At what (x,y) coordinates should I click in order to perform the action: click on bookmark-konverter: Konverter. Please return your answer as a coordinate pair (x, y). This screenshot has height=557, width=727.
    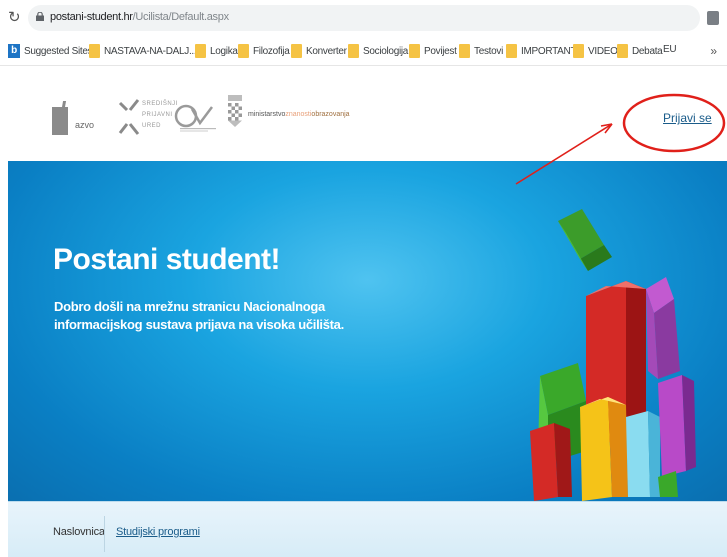
    Looking at the image, I should click on (319, 51).